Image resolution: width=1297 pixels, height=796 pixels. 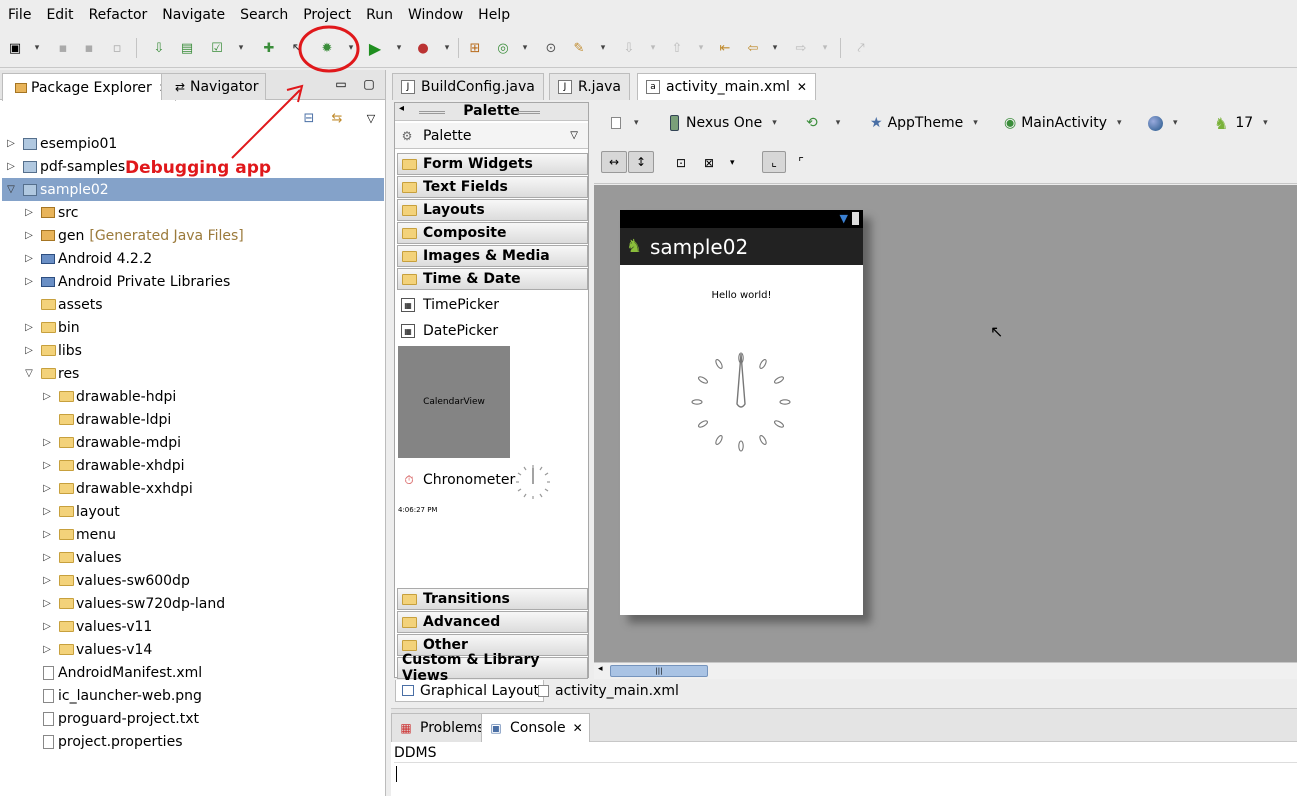 What do you see at coordinates (607, 691) in the screenshot?
I see `tab-activity-main-xml-source: activity_main.xml` at bounding box center [607, 691].